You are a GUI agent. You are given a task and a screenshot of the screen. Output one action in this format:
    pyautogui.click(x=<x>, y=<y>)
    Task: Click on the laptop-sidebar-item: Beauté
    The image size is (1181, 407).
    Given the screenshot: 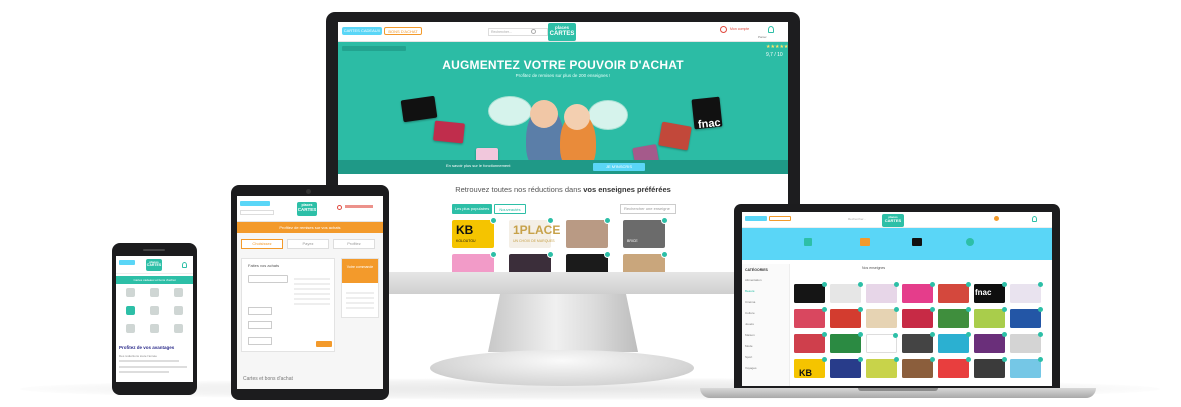 What is the action you would take?
    pyautogui.click(x=750, y=291)
    